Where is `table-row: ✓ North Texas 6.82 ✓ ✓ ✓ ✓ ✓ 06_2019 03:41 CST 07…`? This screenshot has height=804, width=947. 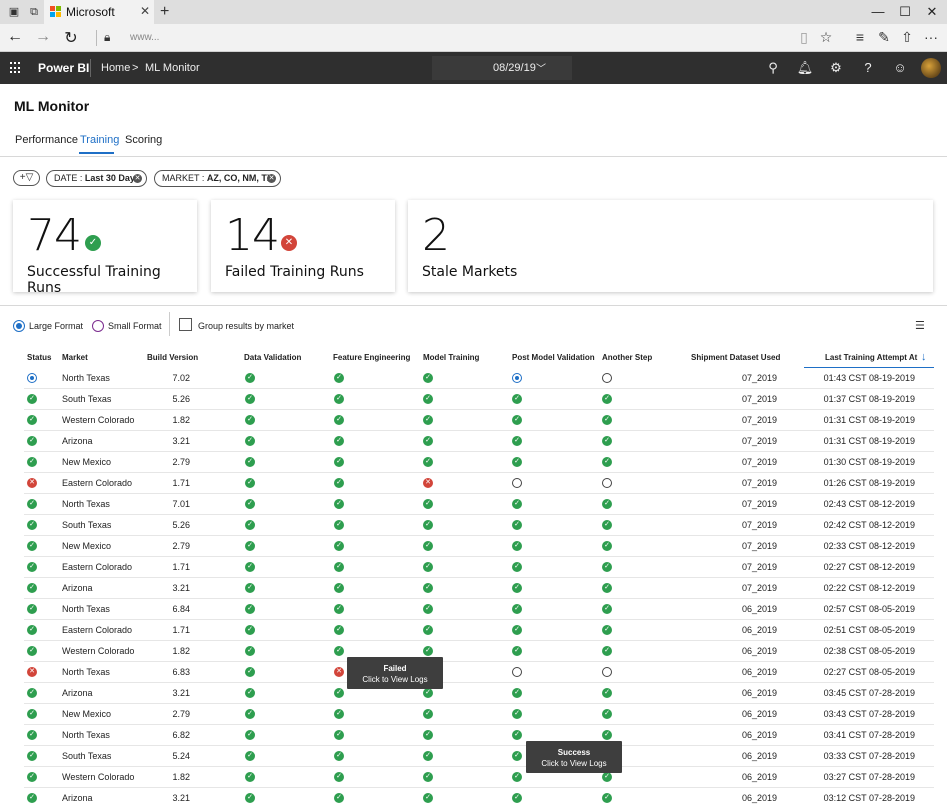
table-row: ✓ North Texas 6.82 ✓ ✓ ✓ ✓ ✓ 06_2019 03:41 CST 07… is located at coordinates (479, 735).